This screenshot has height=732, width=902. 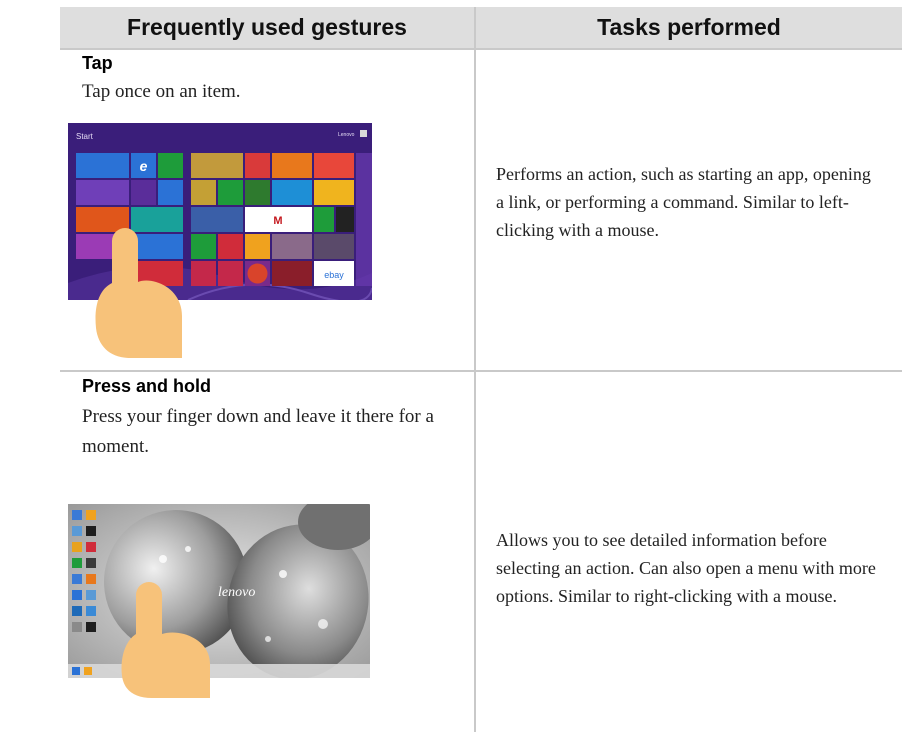 What do you see at coordinates (257, 192) in the screenshot?
I see `evernote-tile` at bounding box center [257, 192].